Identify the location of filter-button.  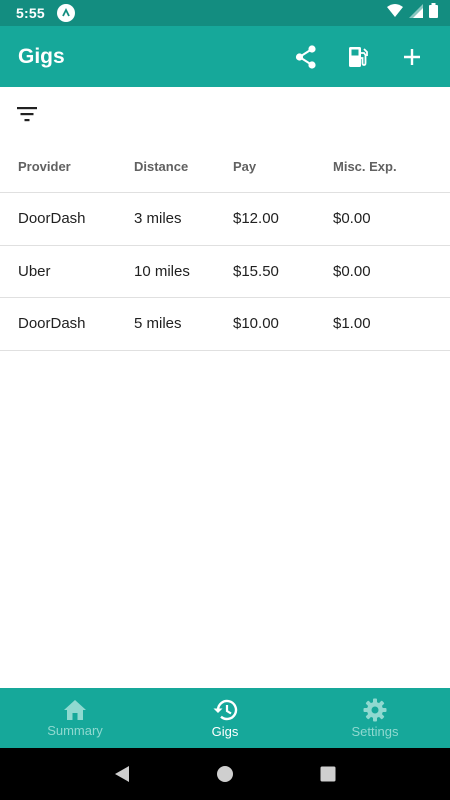
(27, 114).